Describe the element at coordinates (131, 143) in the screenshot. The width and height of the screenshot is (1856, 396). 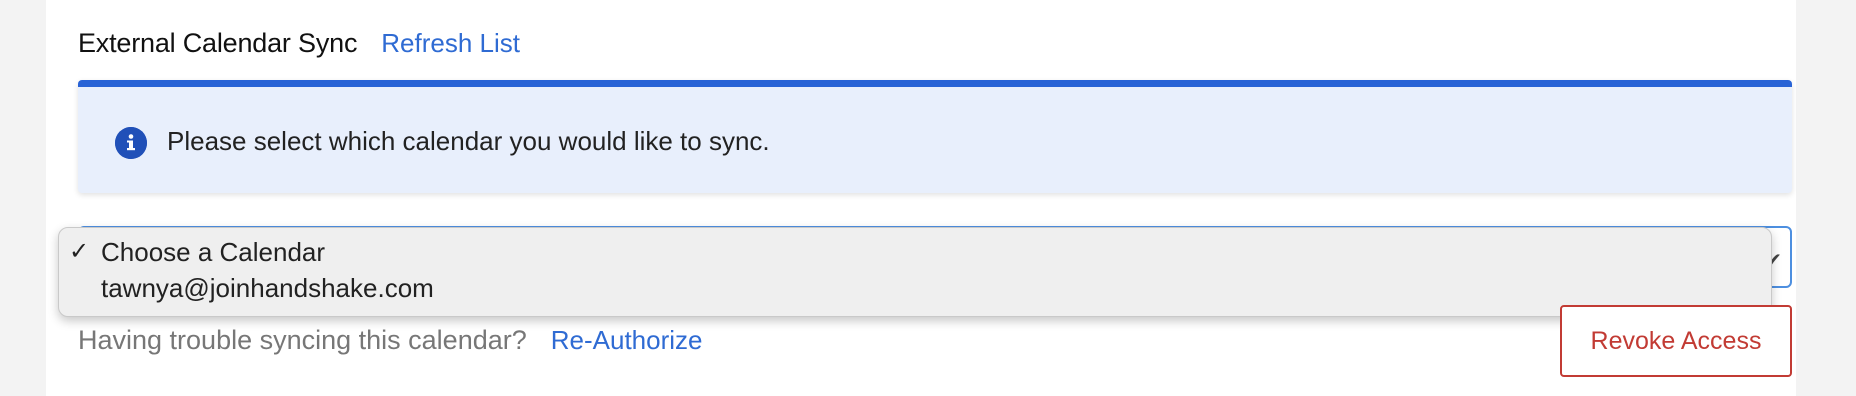
I see `info-icon` at that location.